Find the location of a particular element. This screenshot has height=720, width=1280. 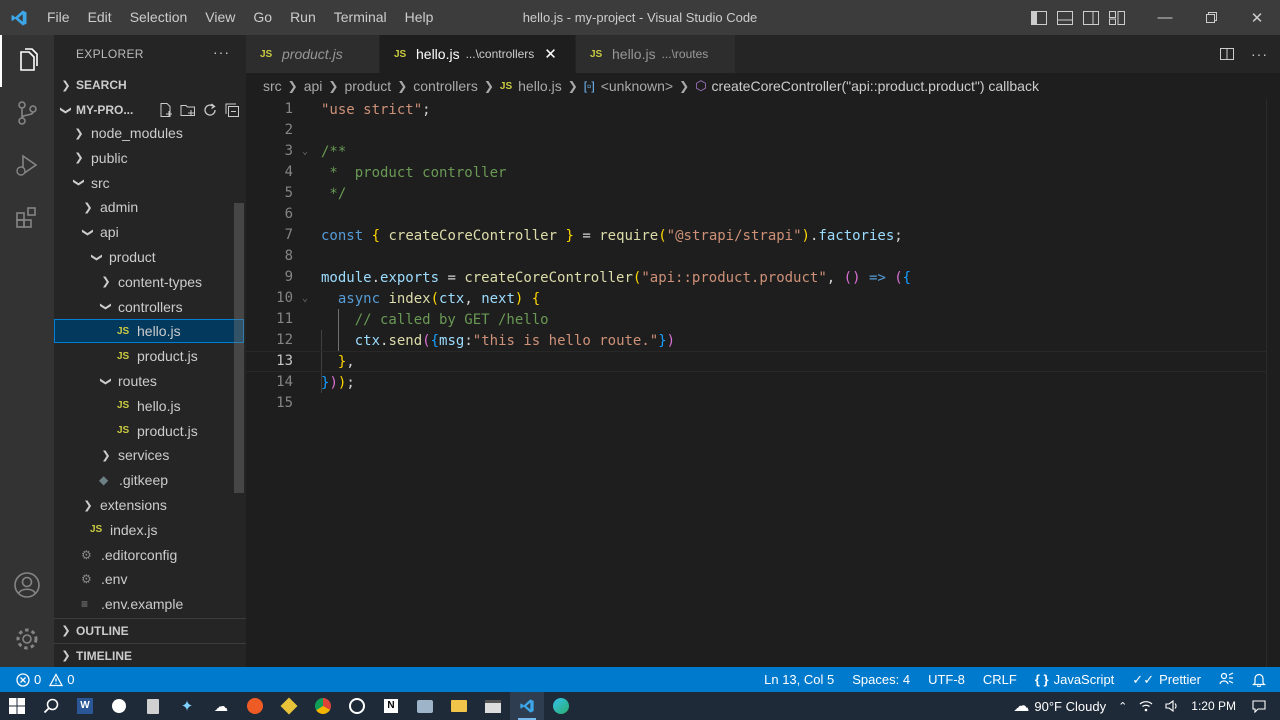

clock: 1:20 PM is located at coordinates (1213, 706).